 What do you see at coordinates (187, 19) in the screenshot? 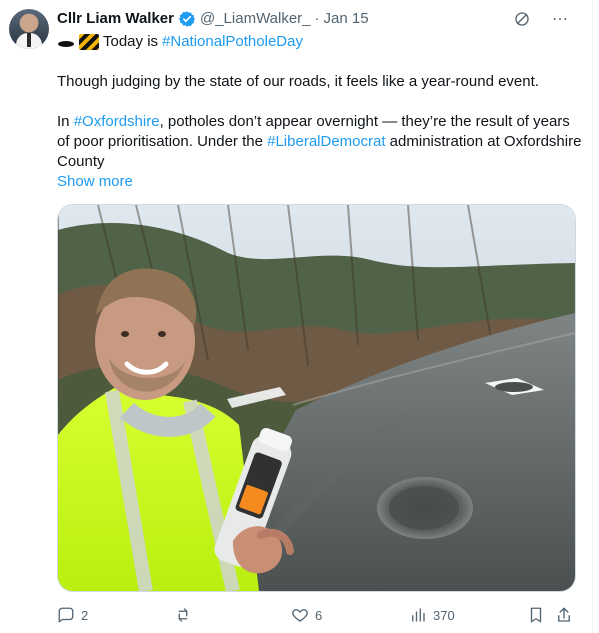
I see `verified-badge-icon` at bounding box center [187, 19].